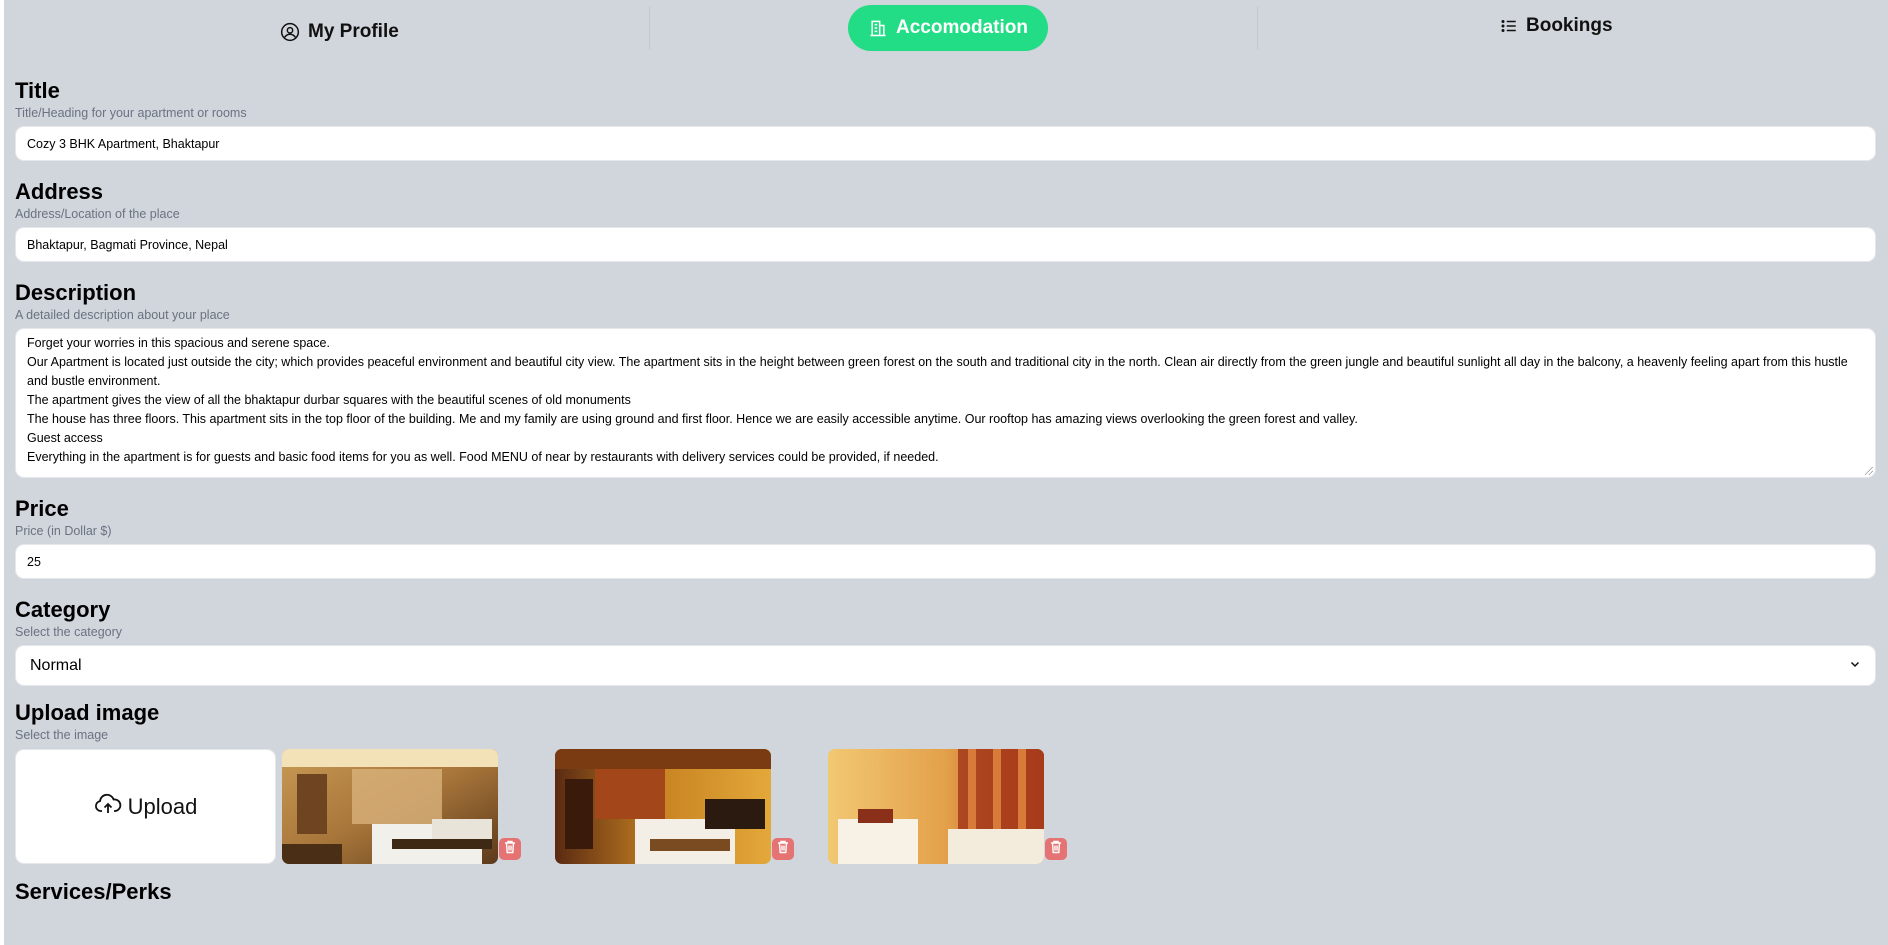 The height and width of the screenshot is (945, 1888). What do you see at coordinates (59, 191) in the screenshot?
I see `address-heading: Address` at bounding box center [59, 191].